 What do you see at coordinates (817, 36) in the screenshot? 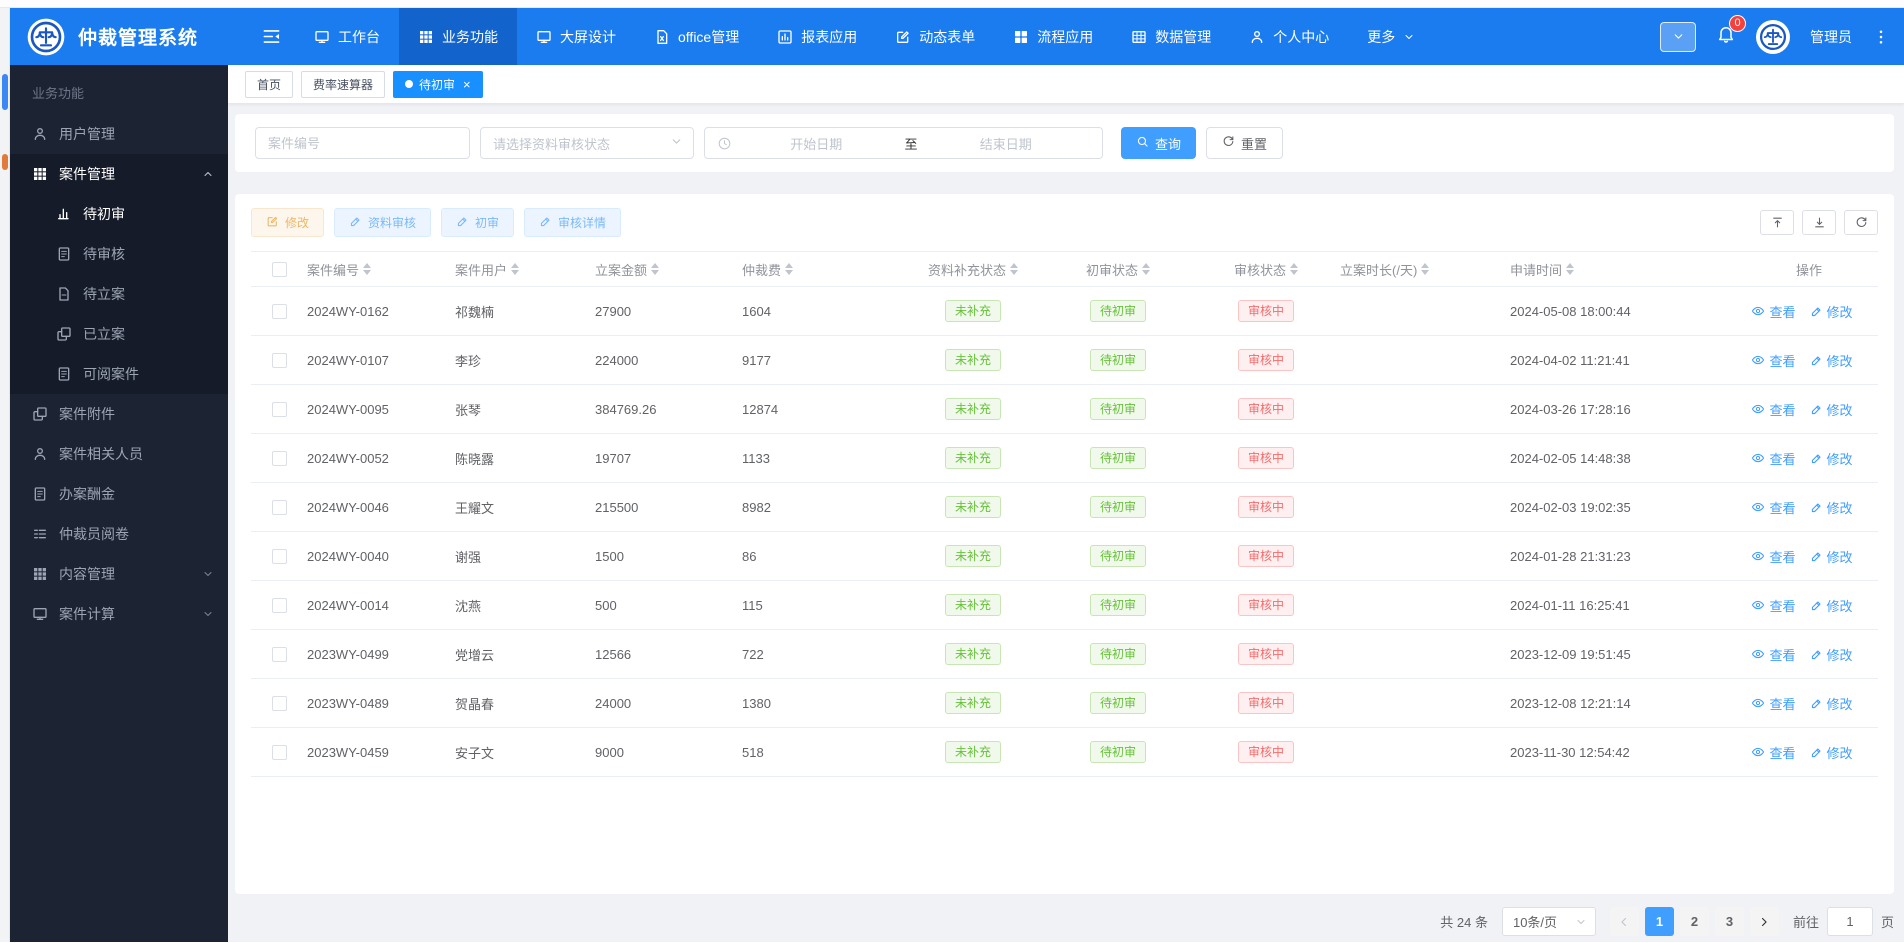
I see `nav-item-report: 报表应用` at bounding box center [817, 36].